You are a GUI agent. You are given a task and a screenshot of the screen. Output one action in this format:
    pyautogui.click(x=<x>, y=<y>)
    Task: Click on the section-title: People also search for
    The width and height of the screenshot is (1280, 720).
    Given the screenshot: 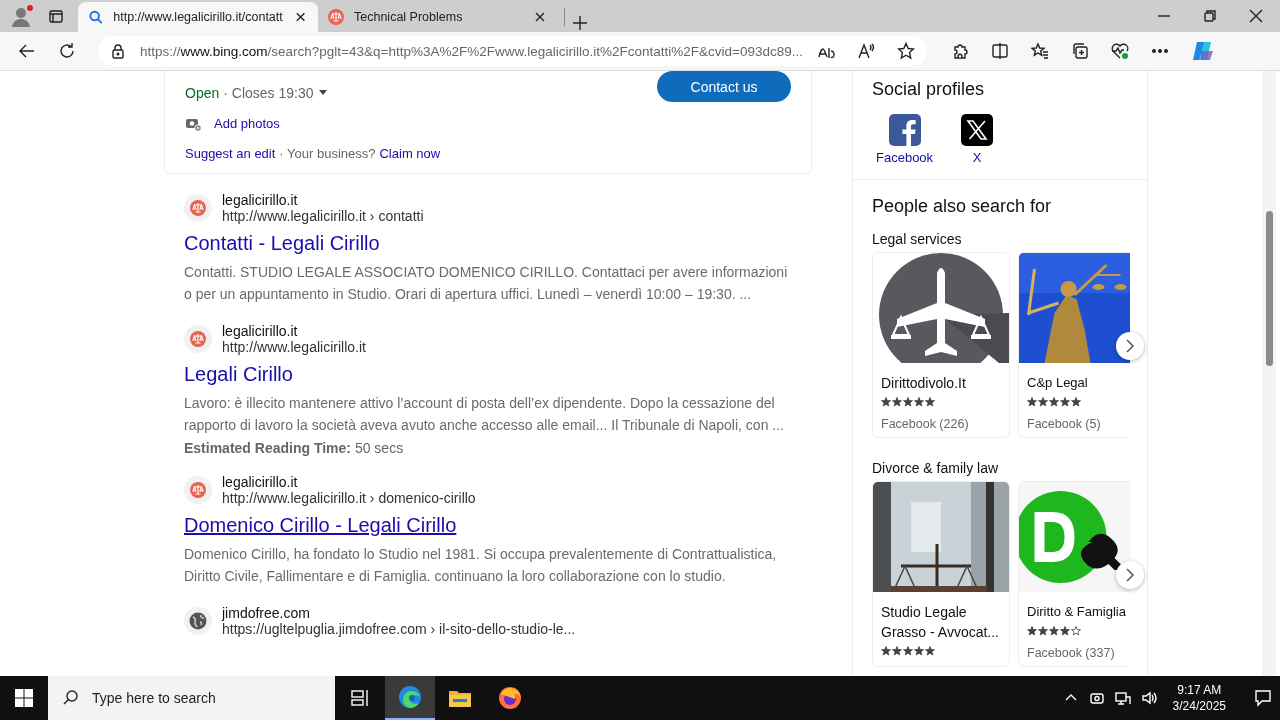 What is the action you would take?
    pyautogui.click(x=962, y=206)
    